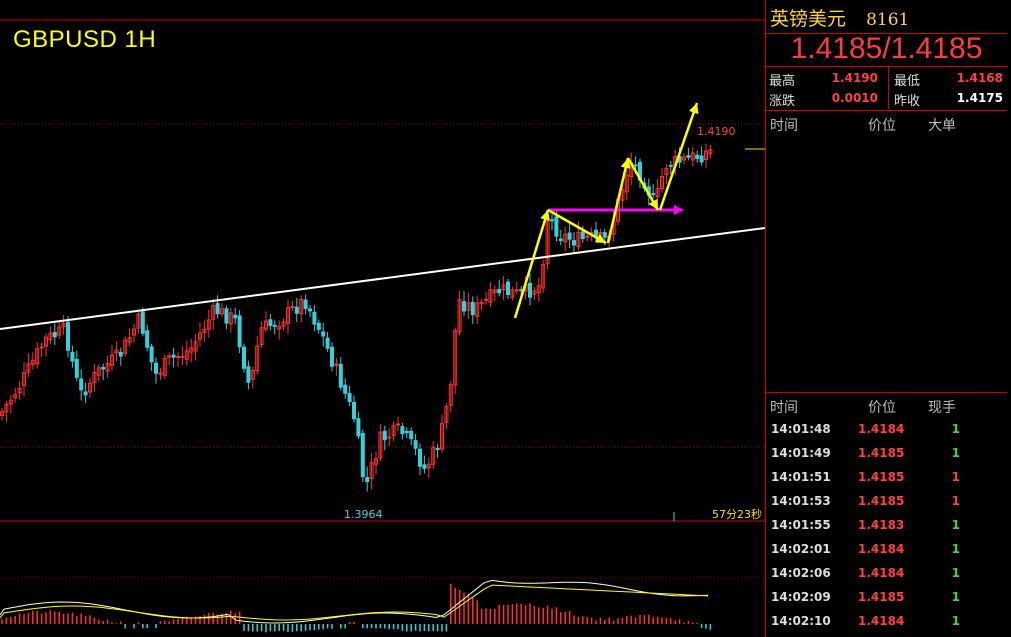 The image size is (1011, 637). I want to click on tick-time: 14:02:10, so click(801, 621).